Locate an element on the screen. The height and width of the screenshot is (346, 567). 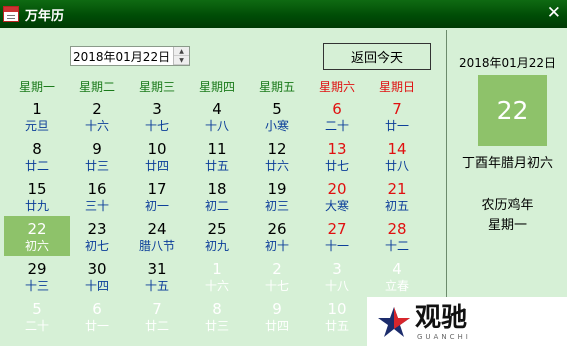
lunar-day: 十八 is located at coordinates (216, 126).